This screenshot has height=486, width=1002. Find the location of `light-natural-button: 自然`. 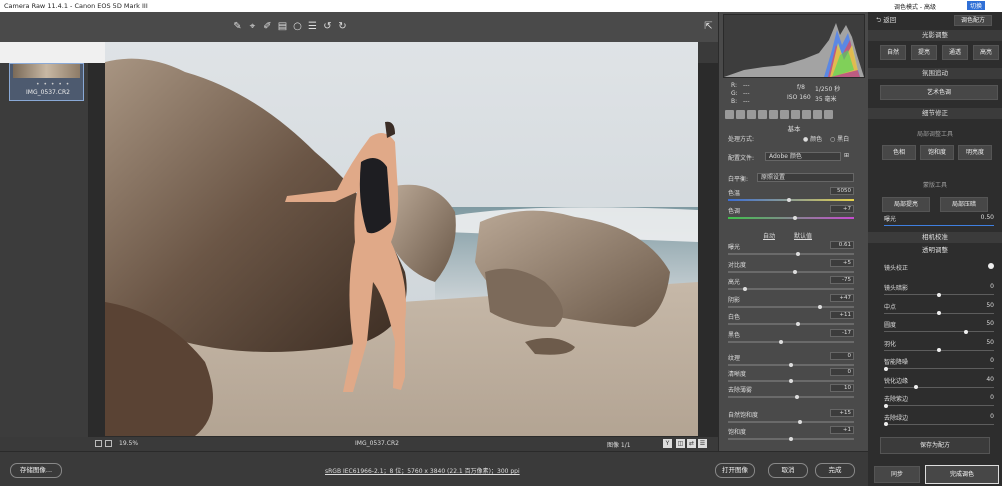

light-natural-button: 自然 is located at coordinates (893, 52).